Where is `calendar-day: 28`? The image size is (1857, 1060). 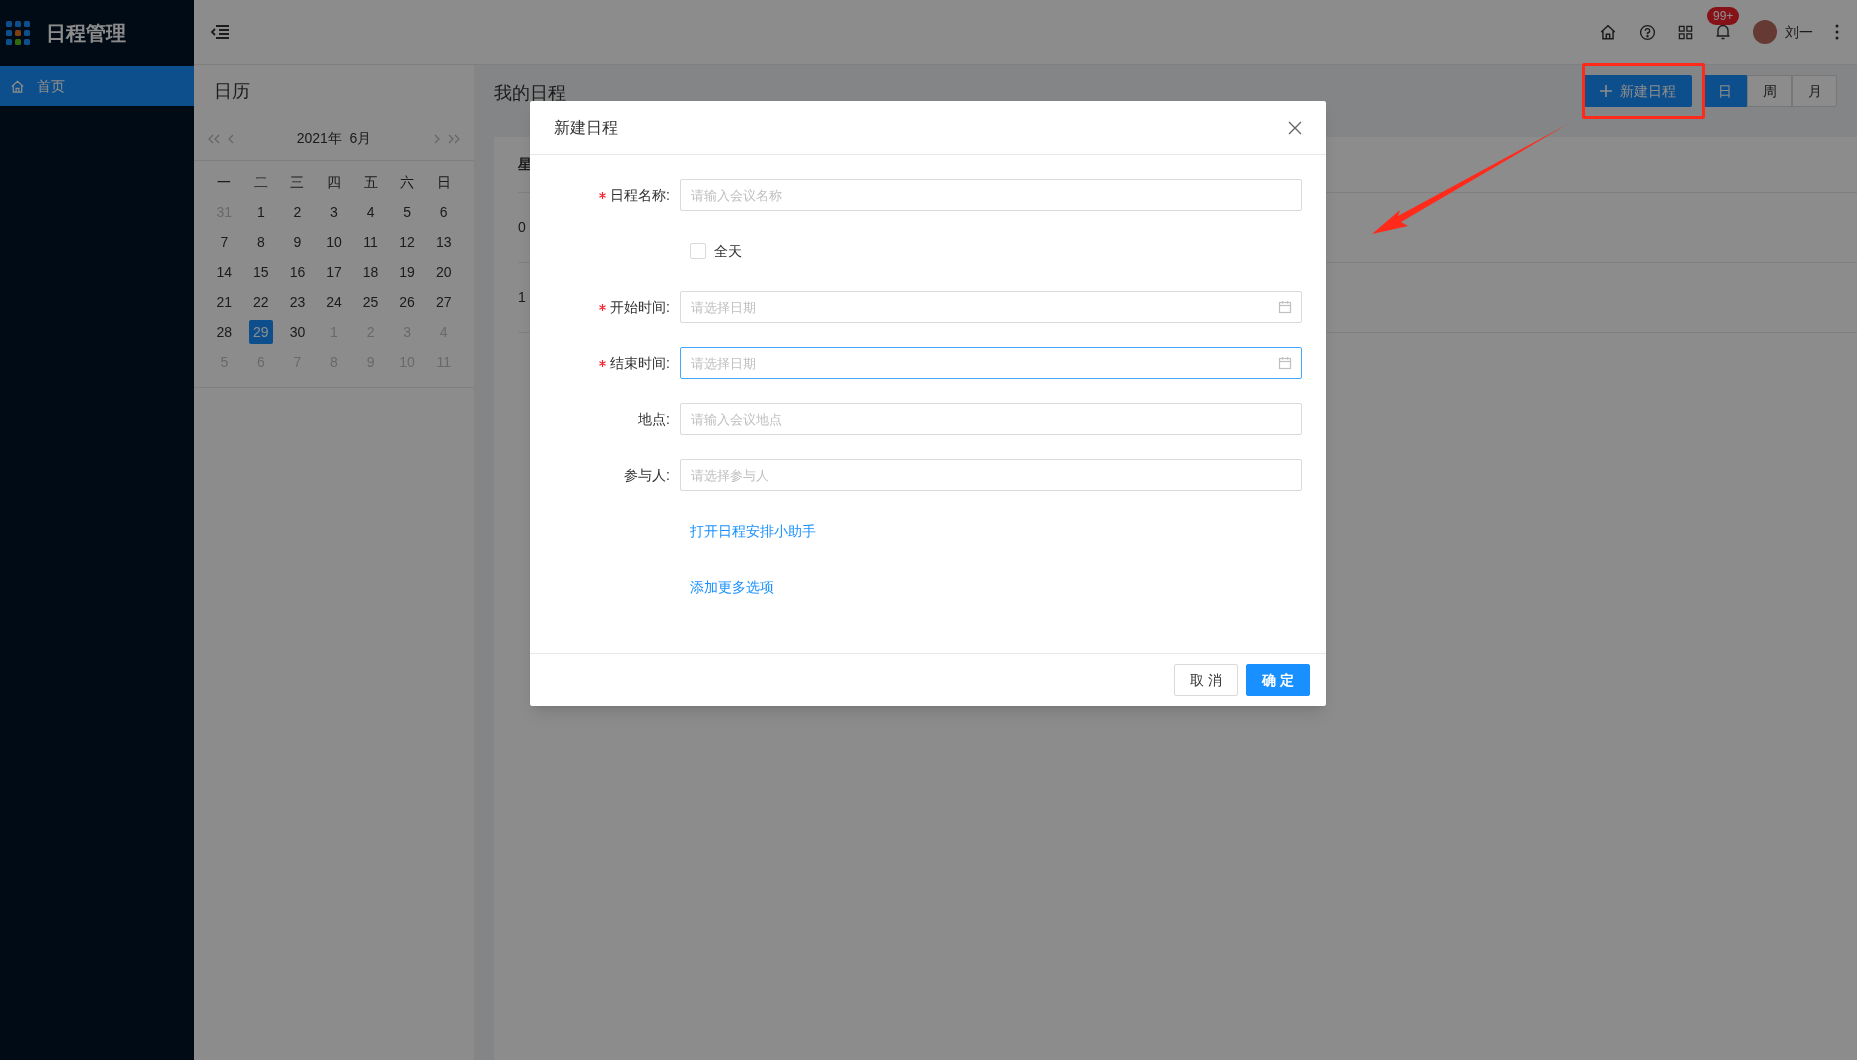 calendar-day: 28 is located at coordinates (224, 332).